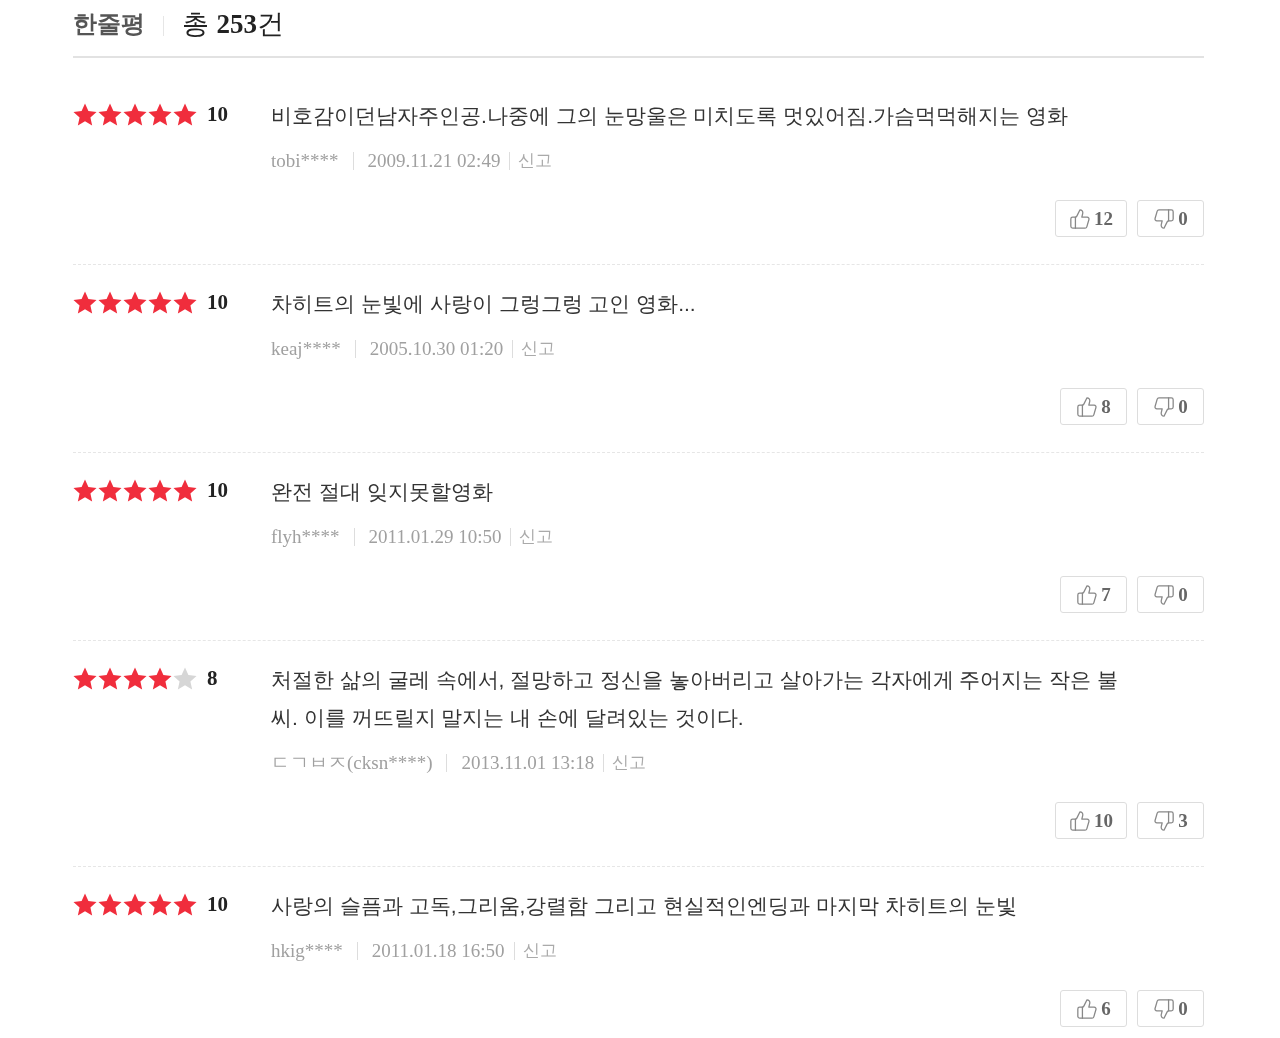 The width and height of the screenshot is (1280, 1038). What do you see at coordinates (352, 763) in the screenshot?
I see `author-name: ㄷㄱㅂㅈ(cksn****)` at bounding box center [352, 763].